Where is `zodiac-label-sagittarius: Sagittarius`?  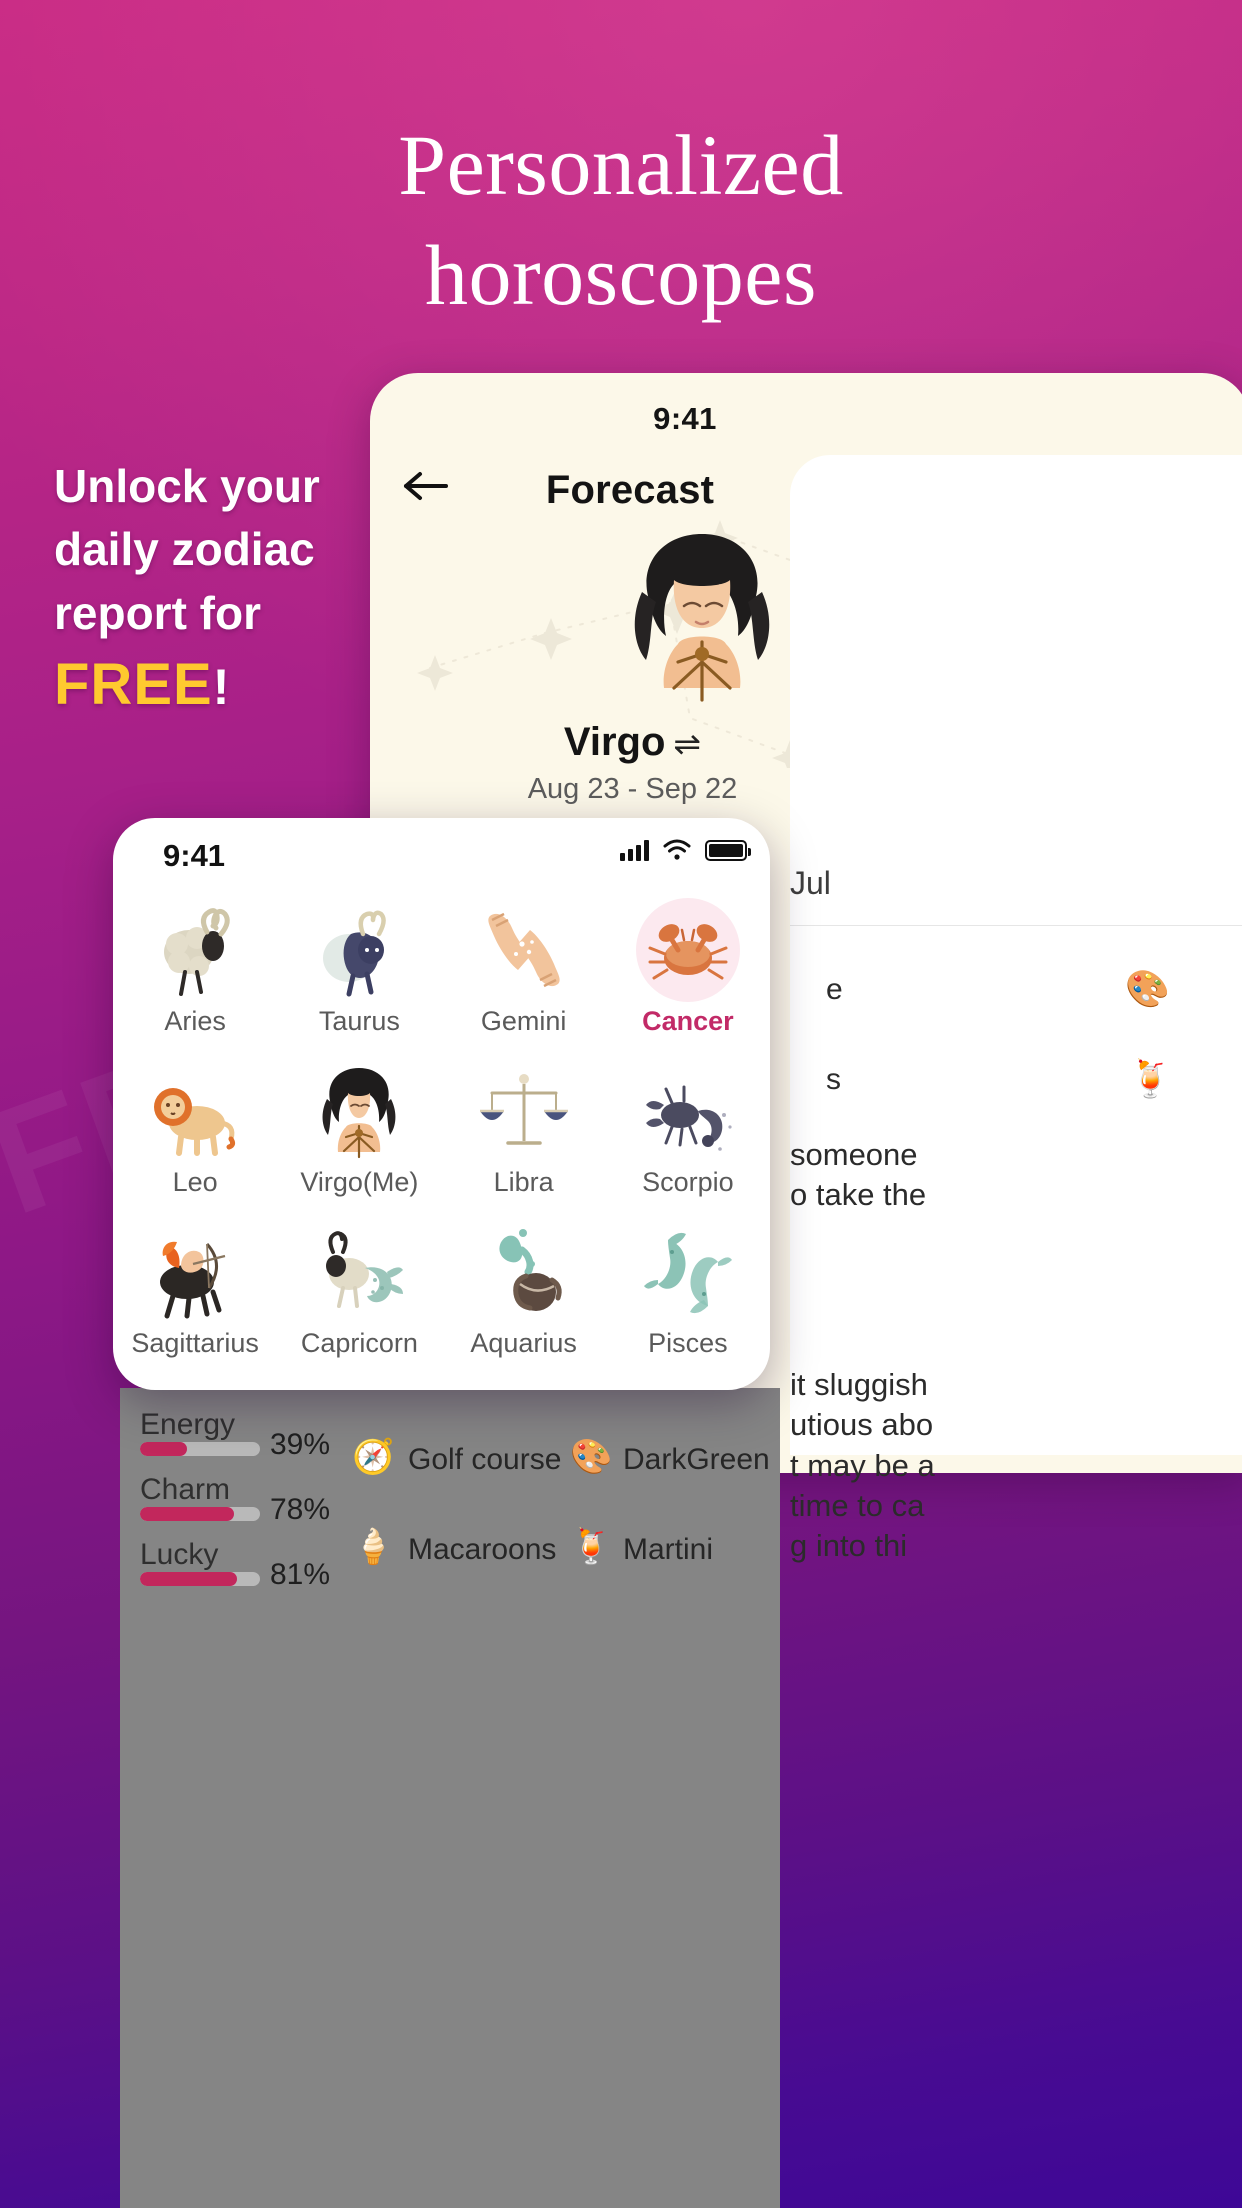
zodiac-label-sagittarius: Sagittarius is located at coordinates (195, 1343).